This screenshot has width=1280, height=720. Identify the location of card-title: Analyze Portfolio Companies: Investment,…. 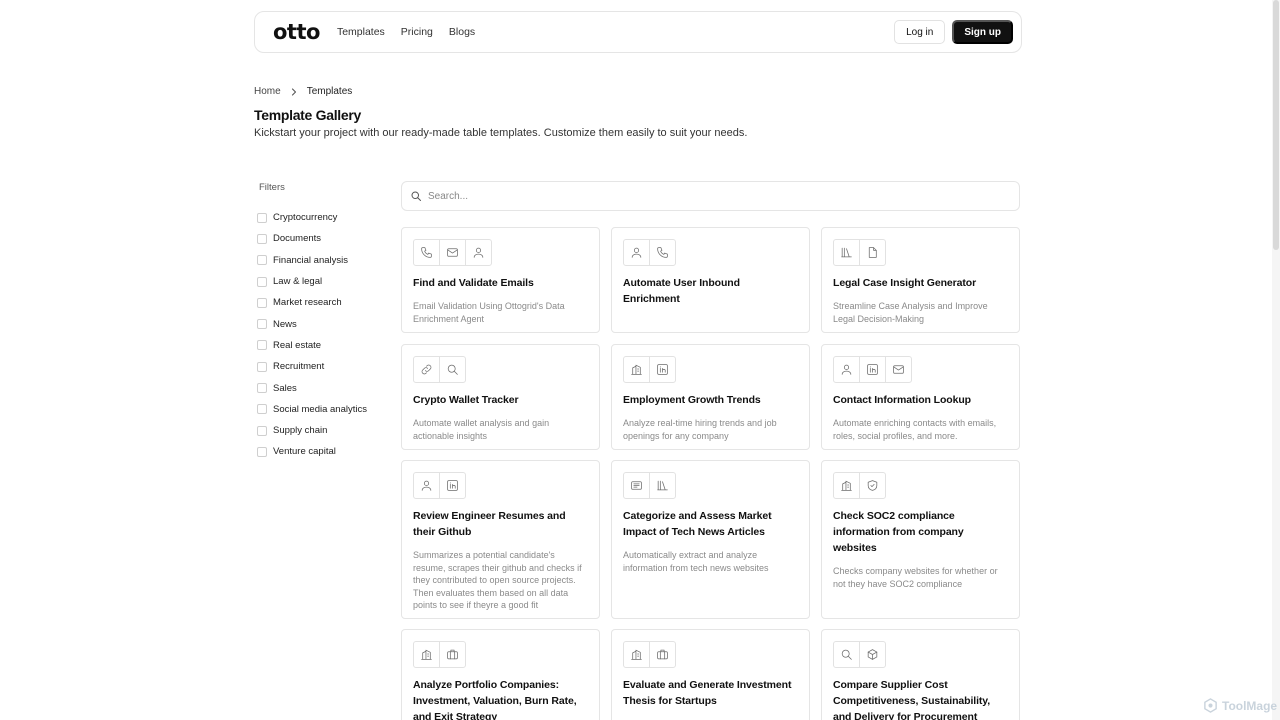
(495, 699).